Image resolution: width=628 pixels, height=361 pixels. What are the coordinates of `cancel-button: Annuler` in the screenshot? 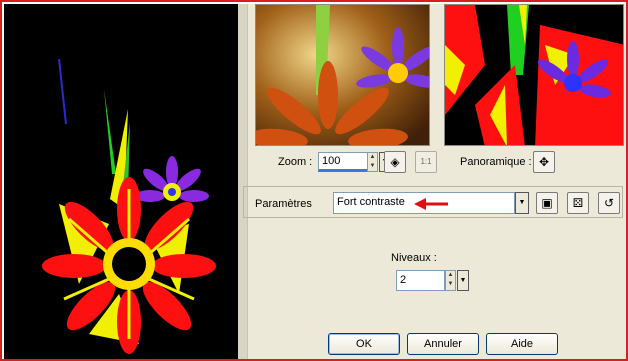 It's located at (443, 344).